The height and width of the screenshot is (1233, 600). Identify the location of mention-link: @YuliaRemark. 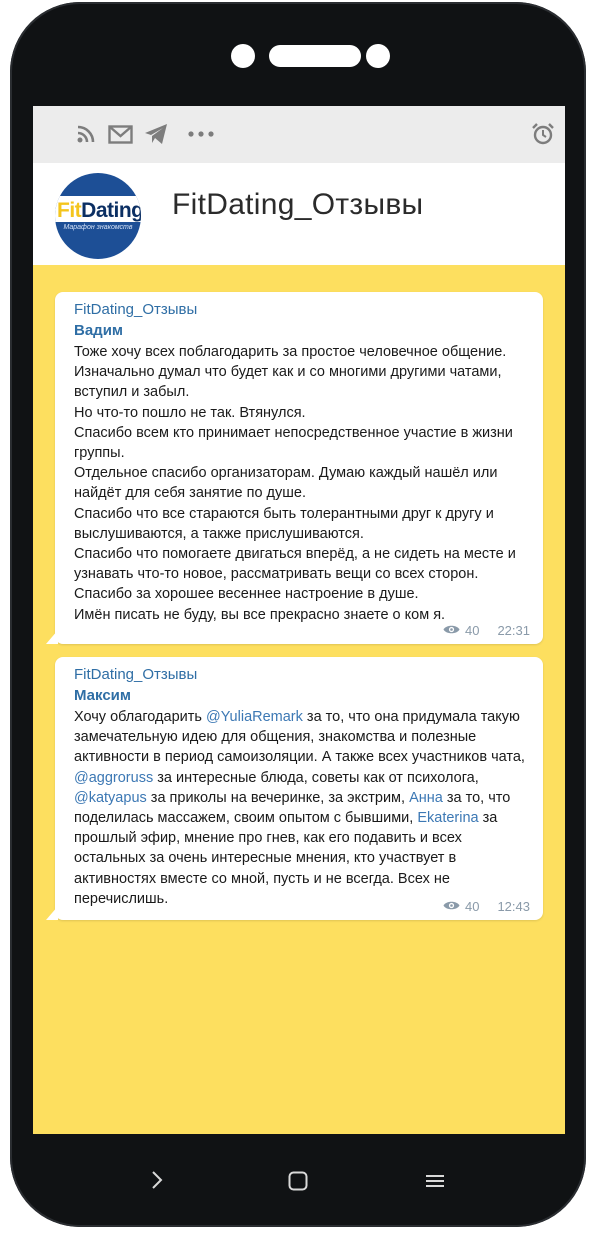
(254, 717).